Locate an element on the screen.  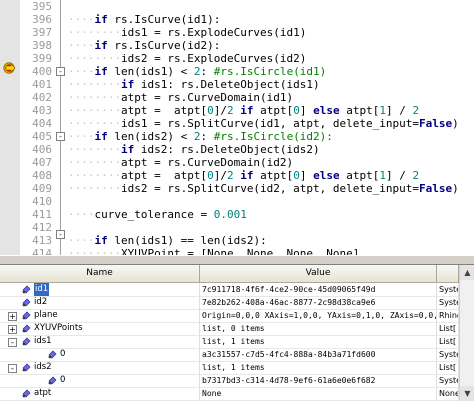
line-number: 406 is located at coordinates (42, 149).